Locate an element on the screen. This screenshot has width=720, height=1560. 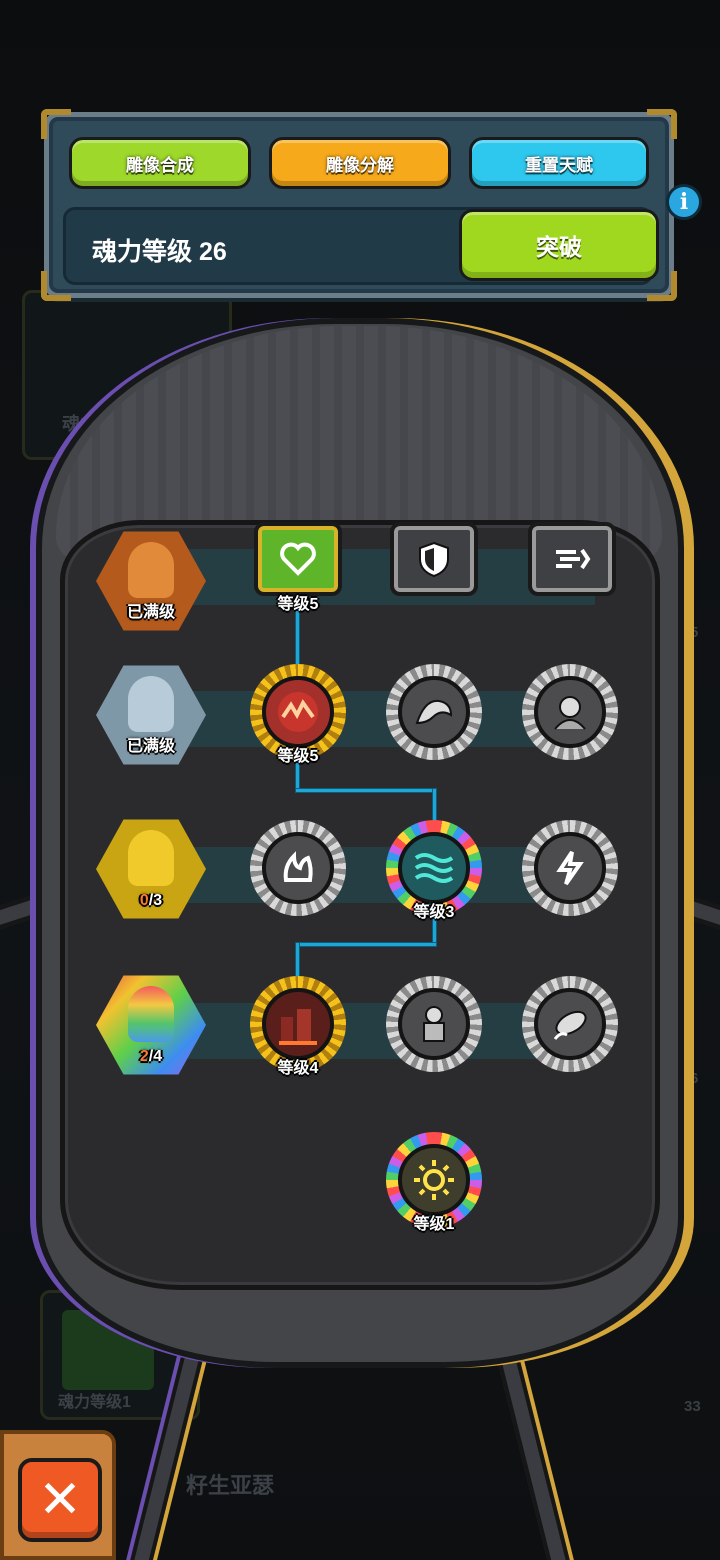
talent-node-fire-ball: 等级5 is located at coordinates (298, 714).